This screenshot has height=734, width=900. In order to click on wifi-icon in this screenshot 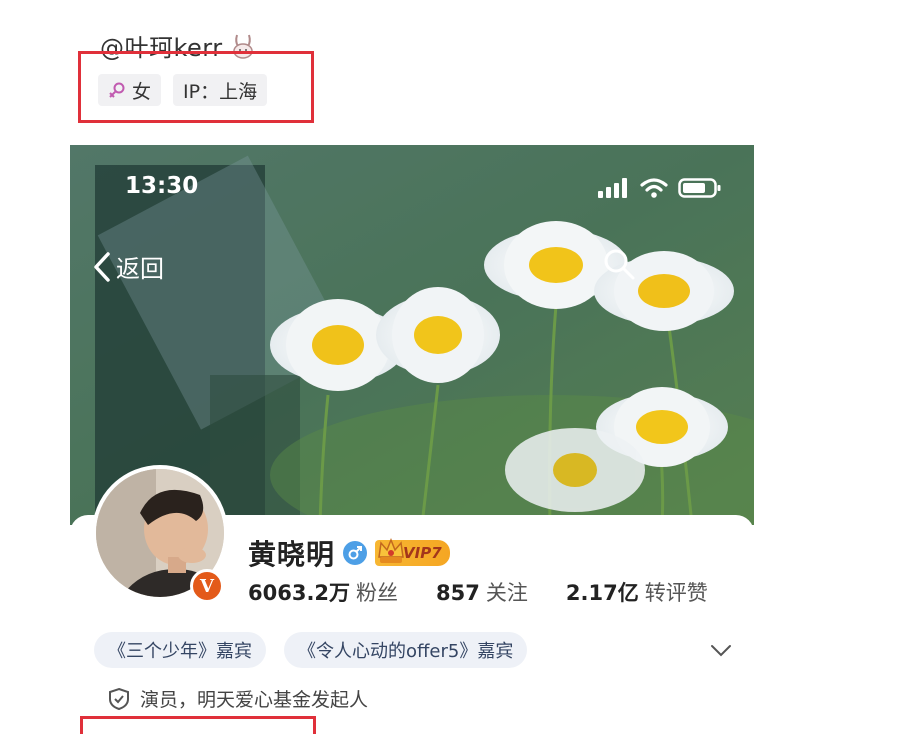, I will do `click(654, 188)`.